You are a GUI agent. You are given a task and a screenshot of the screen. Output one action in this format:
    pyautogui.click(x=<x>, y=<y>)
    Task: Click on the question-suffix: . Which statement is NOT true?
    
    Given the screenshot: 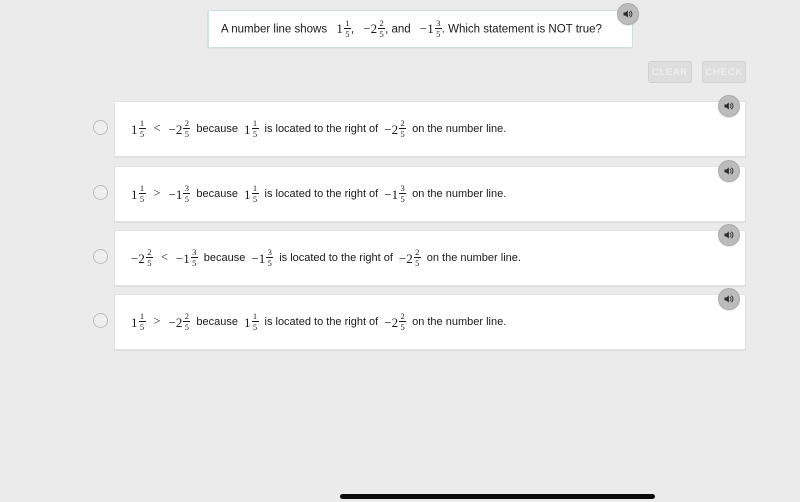 What is the action you would take?
    pyautogui.click(x=521, y=29)
    